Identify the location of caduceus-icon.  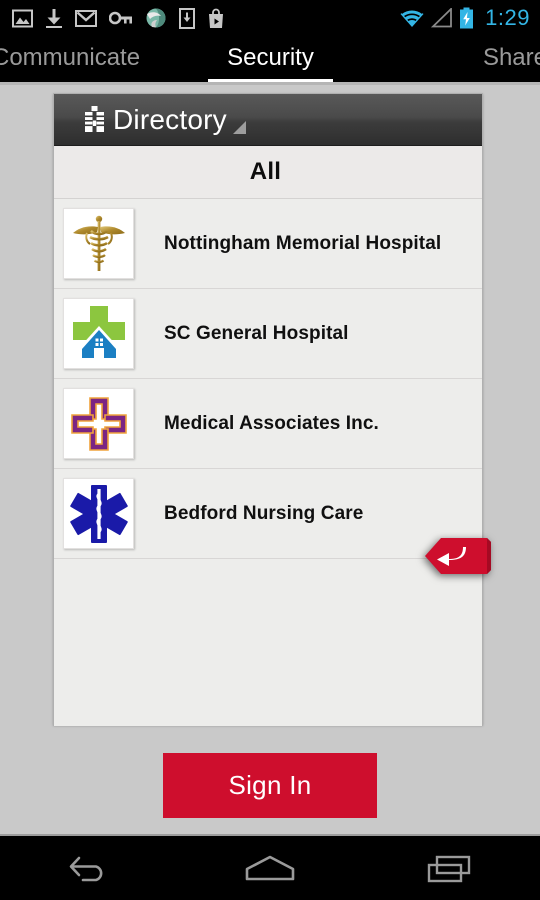
(98, 243).